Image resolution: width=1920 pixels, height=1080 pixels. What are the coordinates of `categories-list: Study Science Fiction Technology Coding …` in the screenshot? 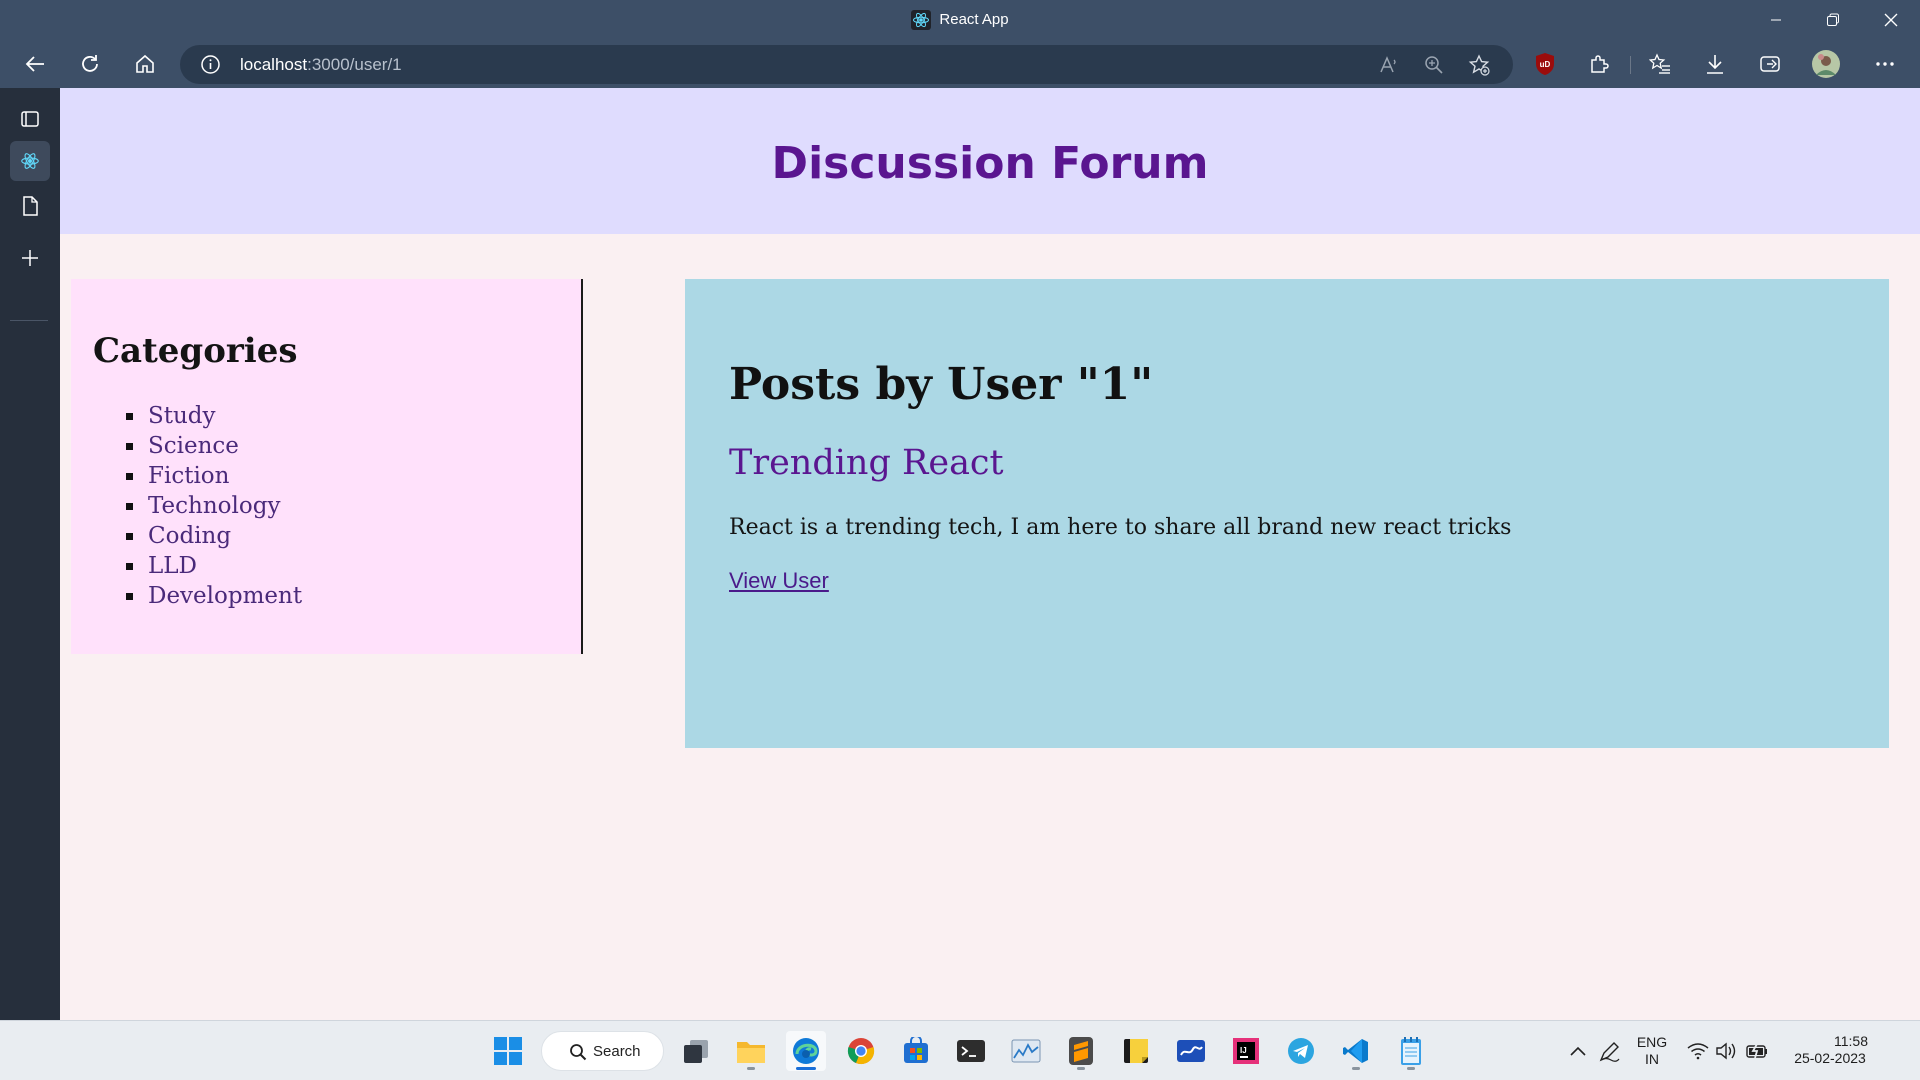 It's located at (213, 506).